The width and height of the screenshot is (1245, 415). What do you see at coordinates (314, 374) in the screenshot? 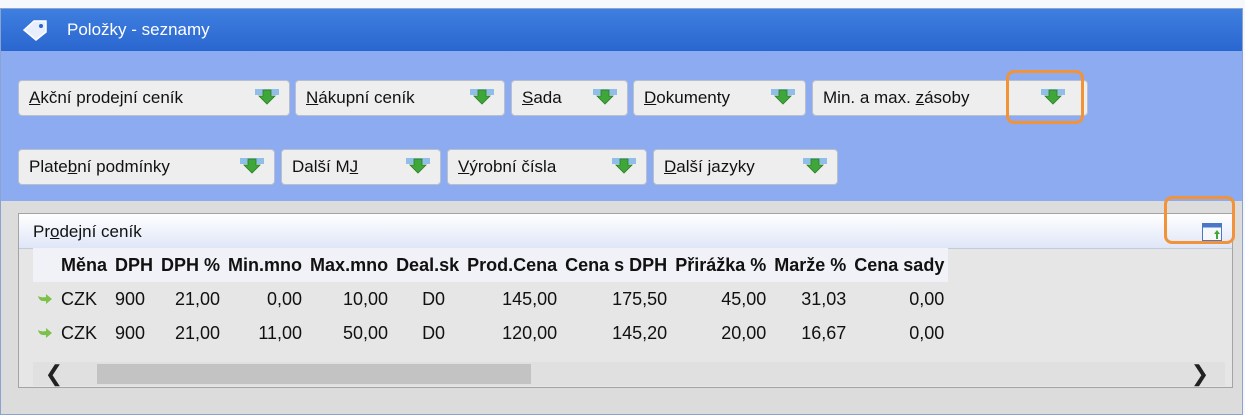
I see `scrollbar-thumb` at bounding box center [314, 374].